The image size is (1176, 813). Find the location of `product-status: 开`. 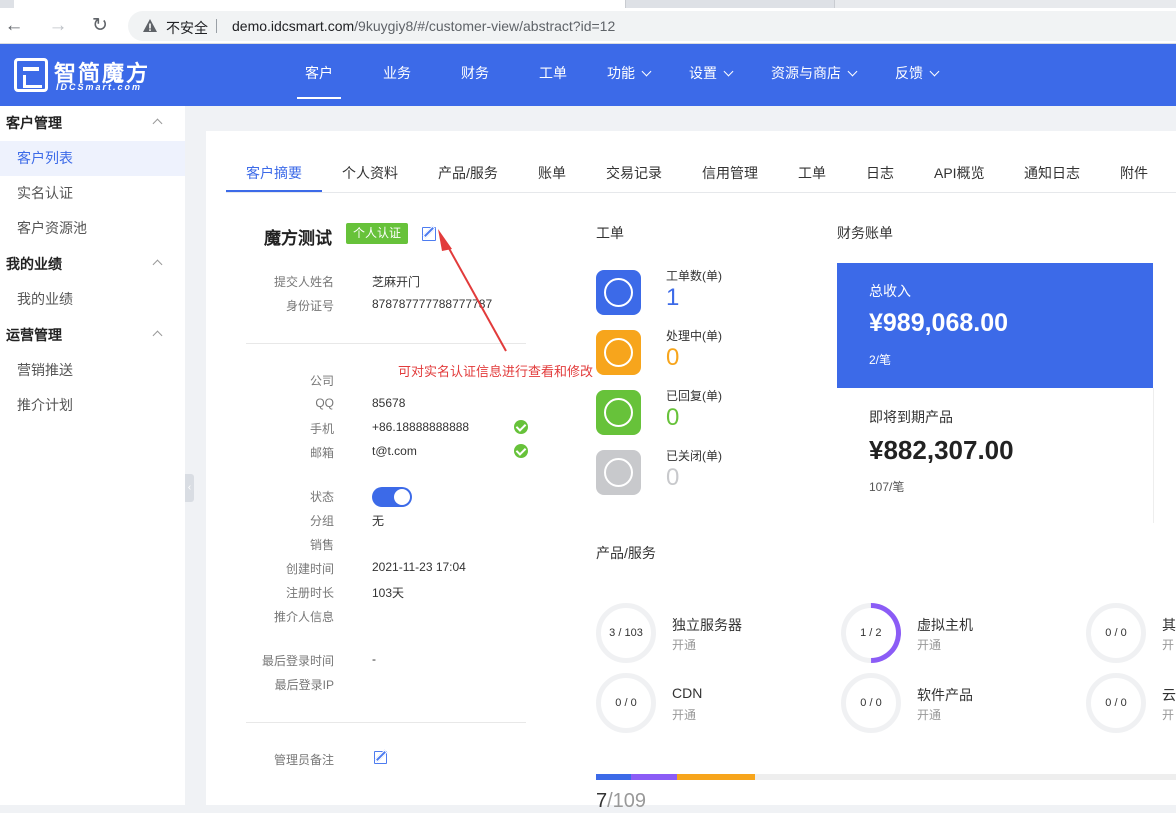

product-status: 开 is located at coordinates (1168, 645).